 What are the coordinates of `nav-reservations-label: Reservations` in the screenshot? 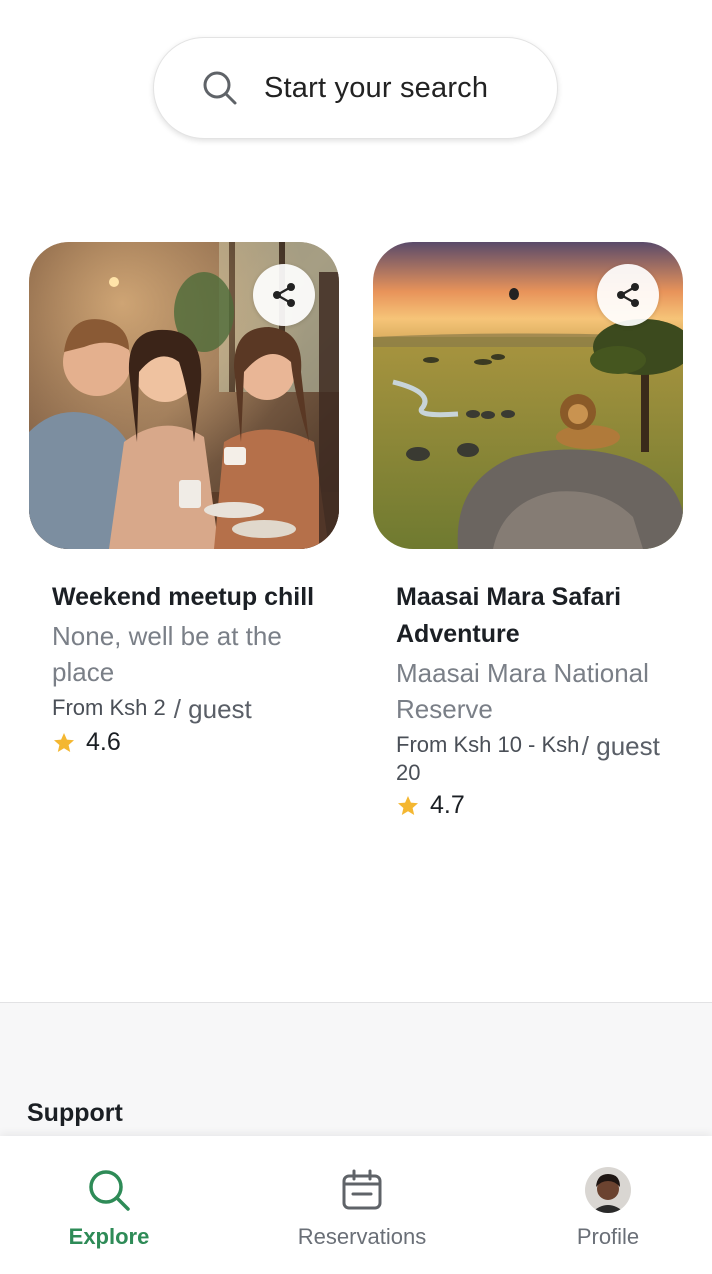 It's located at (362, 1236).